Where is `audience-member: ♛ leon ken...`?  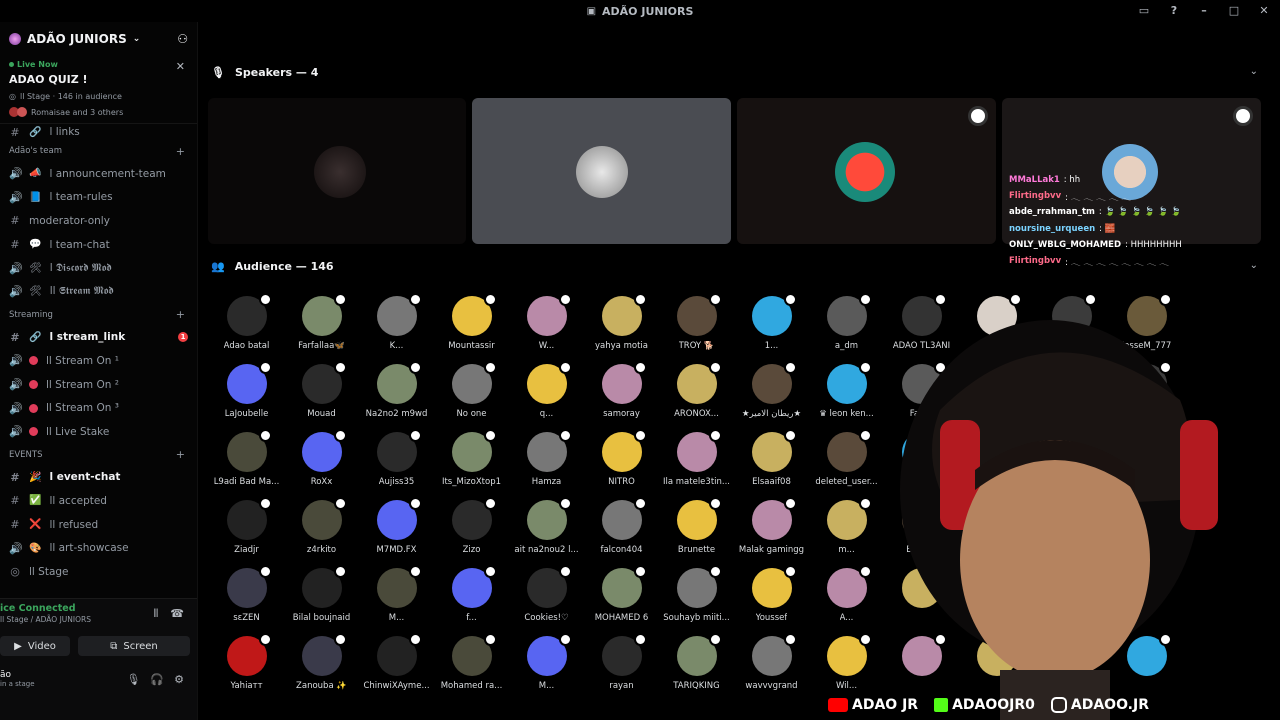
audience-member: ♛ leon ken... is located at coordinates (846, 392).